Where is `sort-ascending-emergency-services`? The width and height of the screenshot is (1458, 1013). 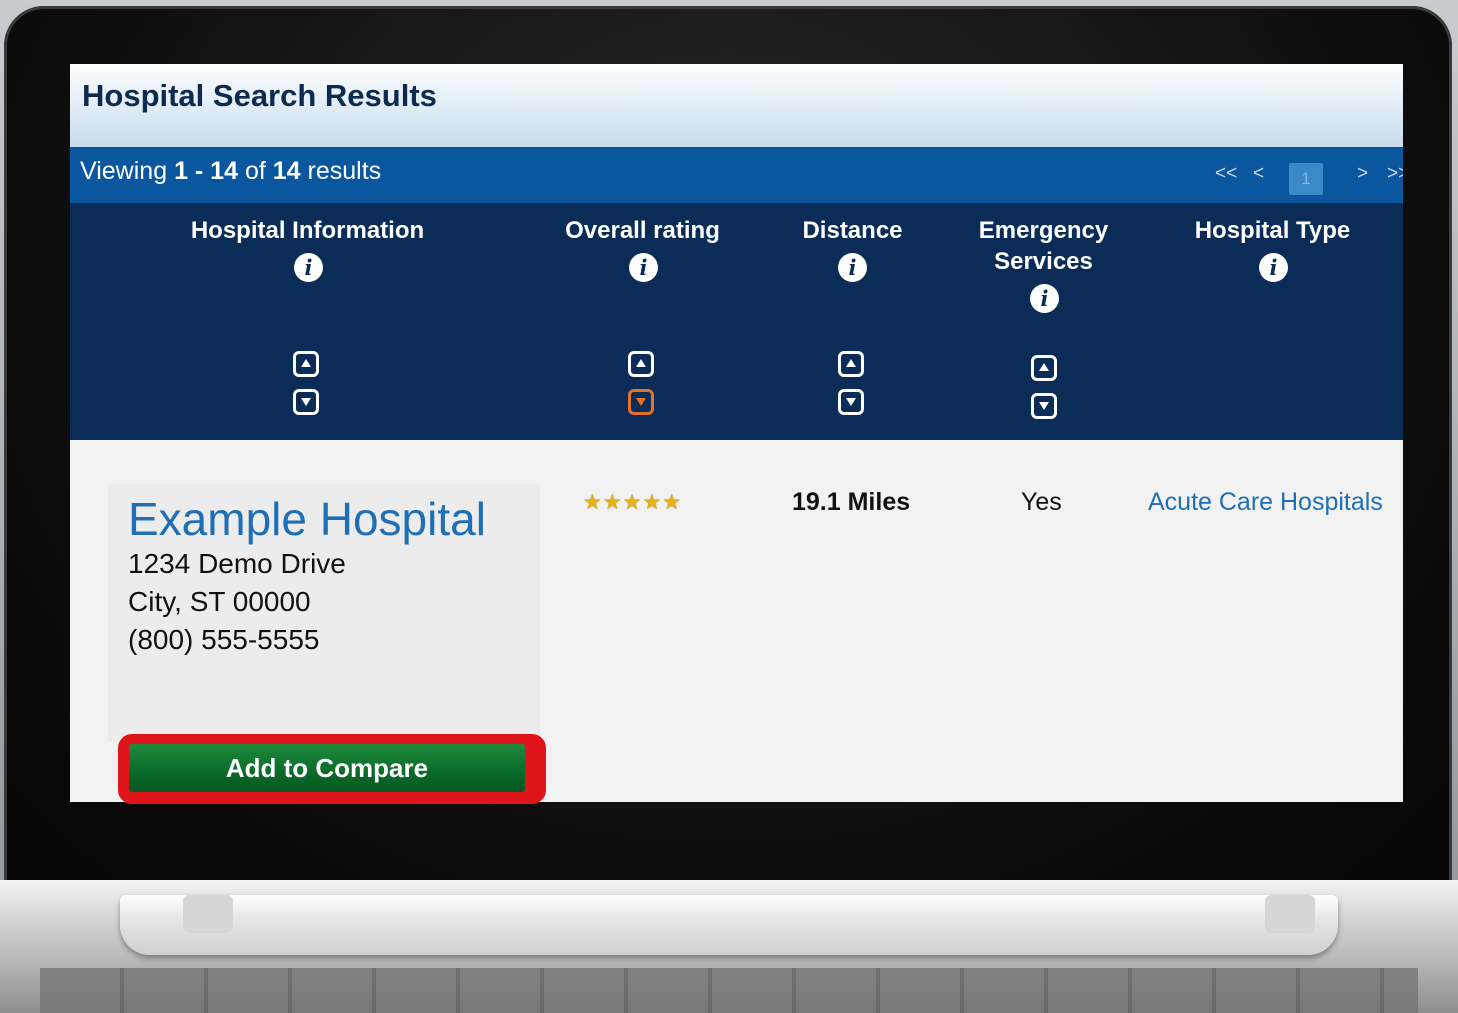
sort-ascending-emergency-services is located at coordinates (1044, 368).